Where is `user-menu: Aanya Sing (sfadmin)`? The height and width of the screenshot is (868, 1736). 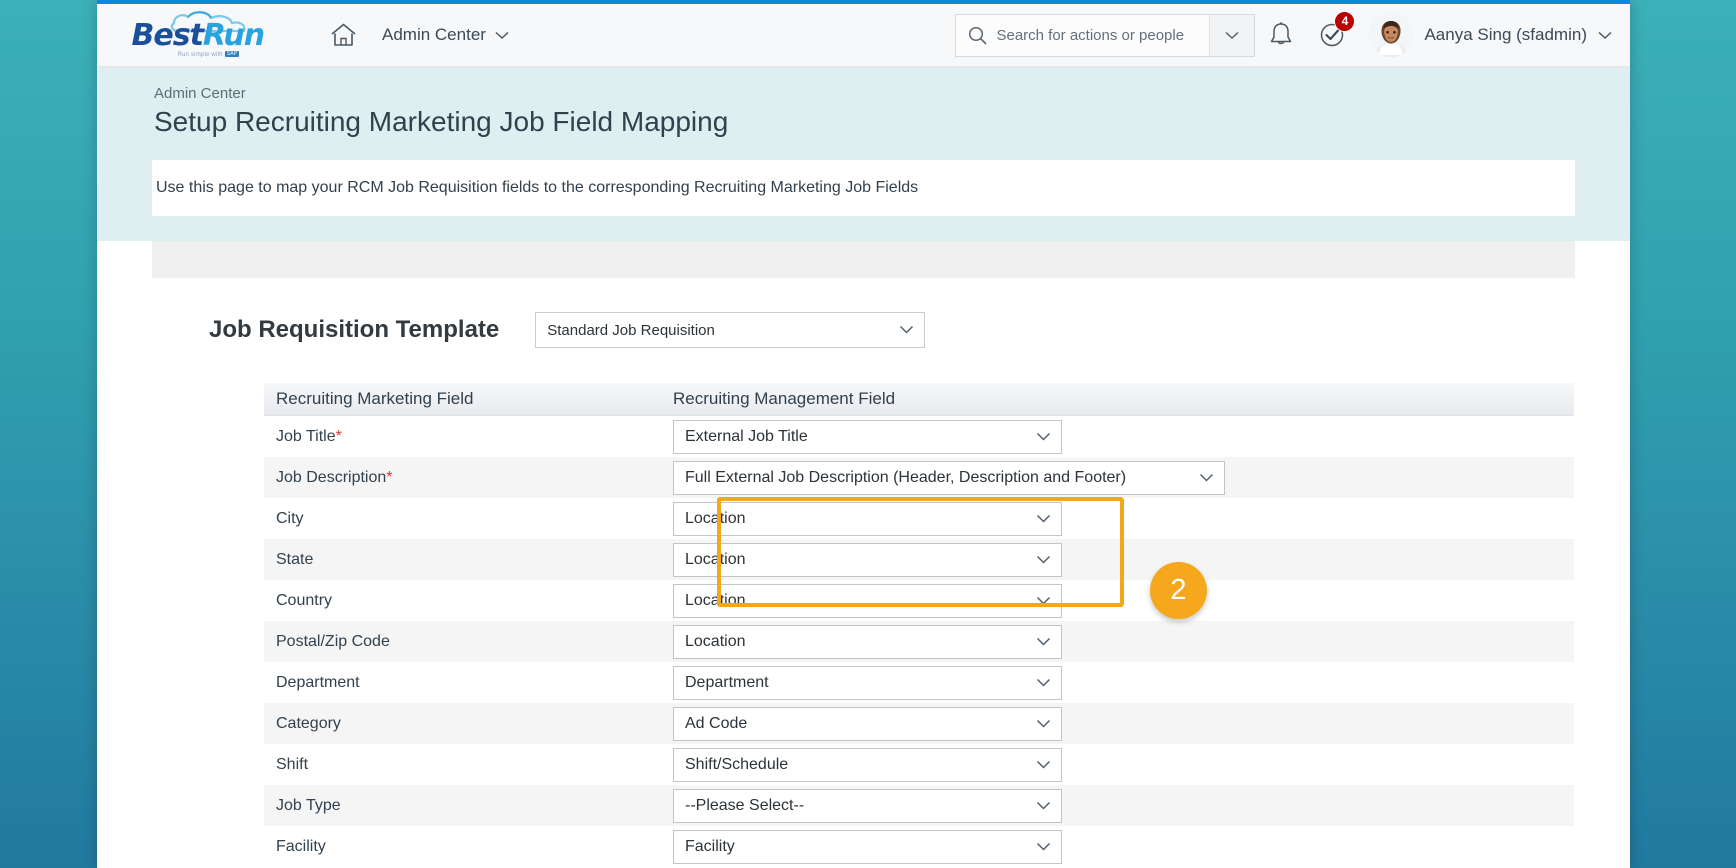
user-menu: Aanya Sing (sfadmin) is located at coordinates (1494, 35).